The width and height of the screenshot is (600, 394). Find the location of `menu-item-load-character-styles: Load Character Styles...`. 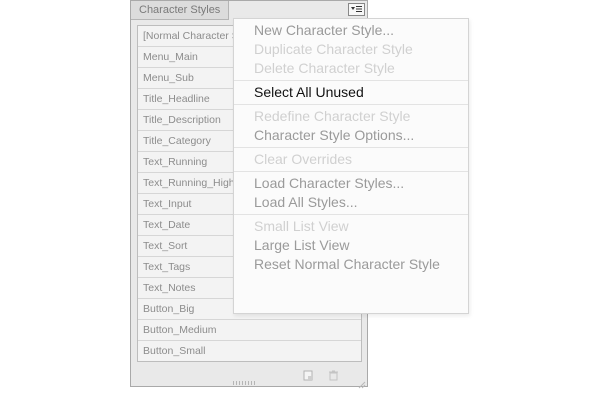

menu-item-load-character-styles: Load Character Styles... is located at coordinates (351, 183).